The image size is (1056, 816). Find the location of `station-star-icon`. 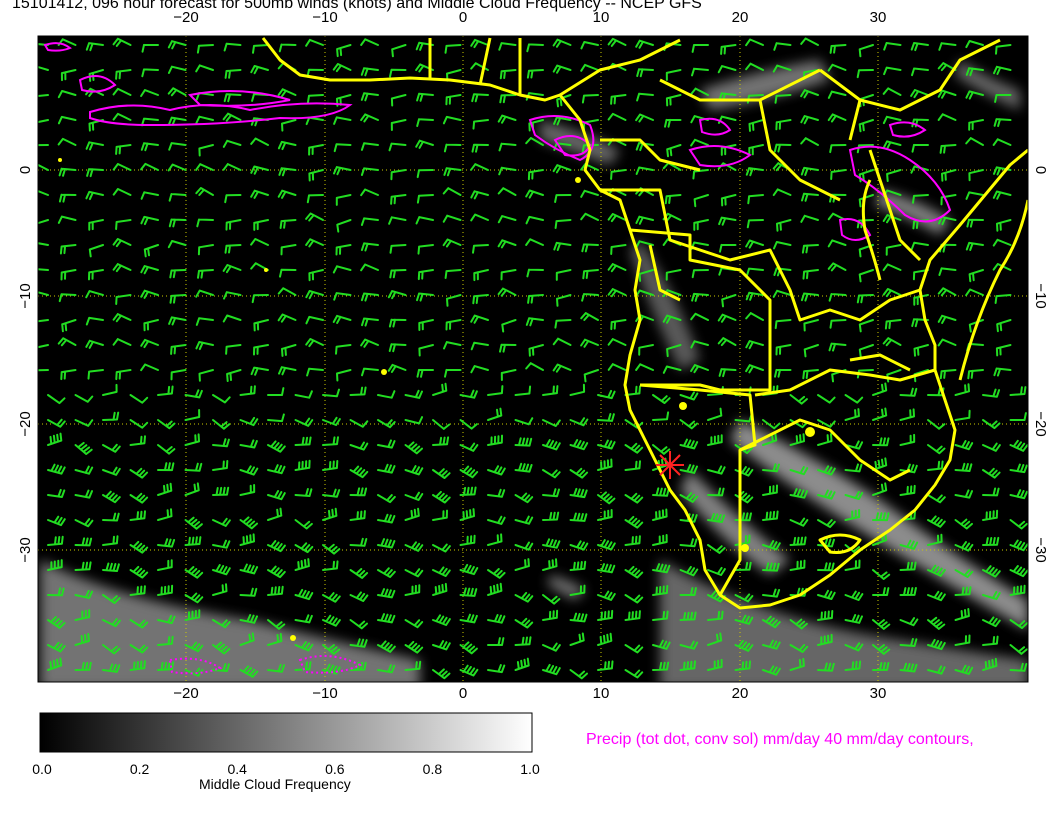

station-star-icon is located at coordinates (670, 465).